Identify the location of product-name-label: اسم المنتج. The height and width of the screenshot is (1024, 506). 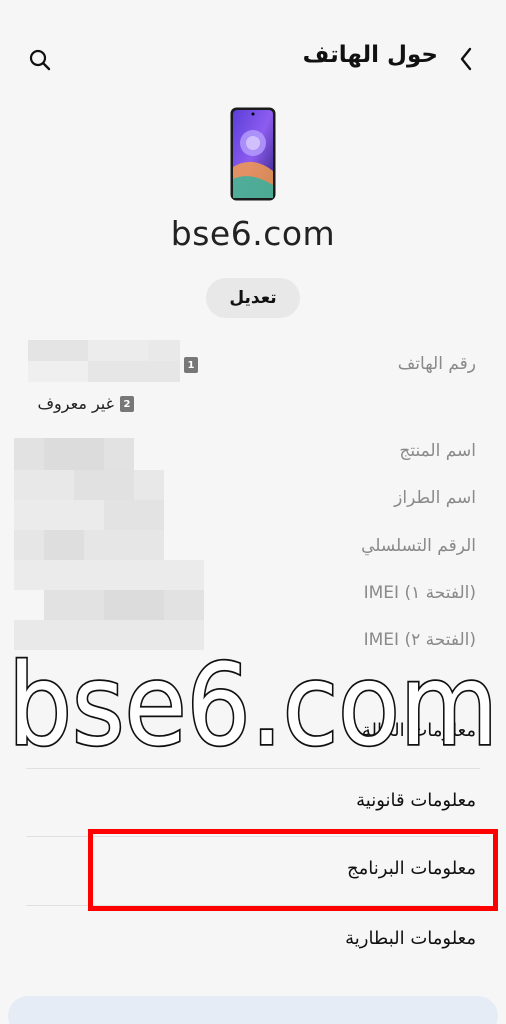
(437, 451).